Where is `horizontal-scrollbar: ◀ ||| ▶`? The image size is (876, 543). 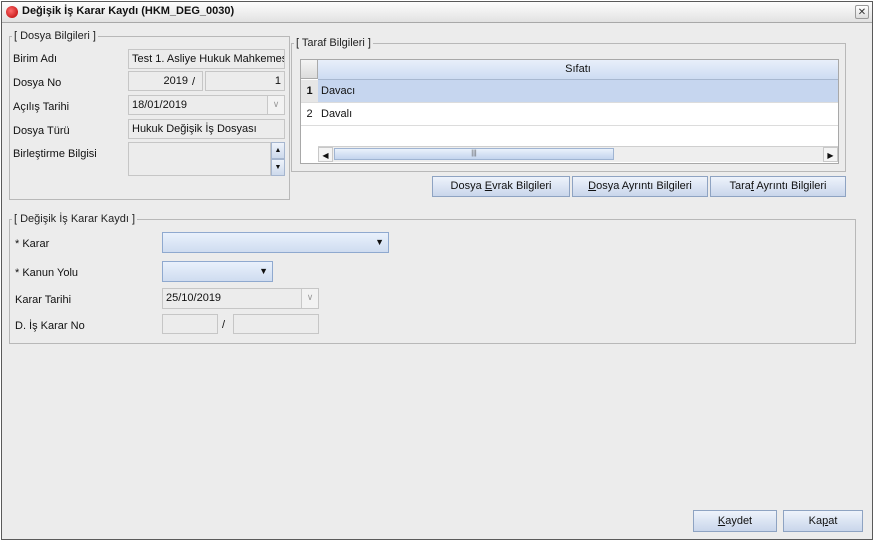
horizontal-scrollbar: ◀ ||| ▶ is located at coordinates (578, 154).